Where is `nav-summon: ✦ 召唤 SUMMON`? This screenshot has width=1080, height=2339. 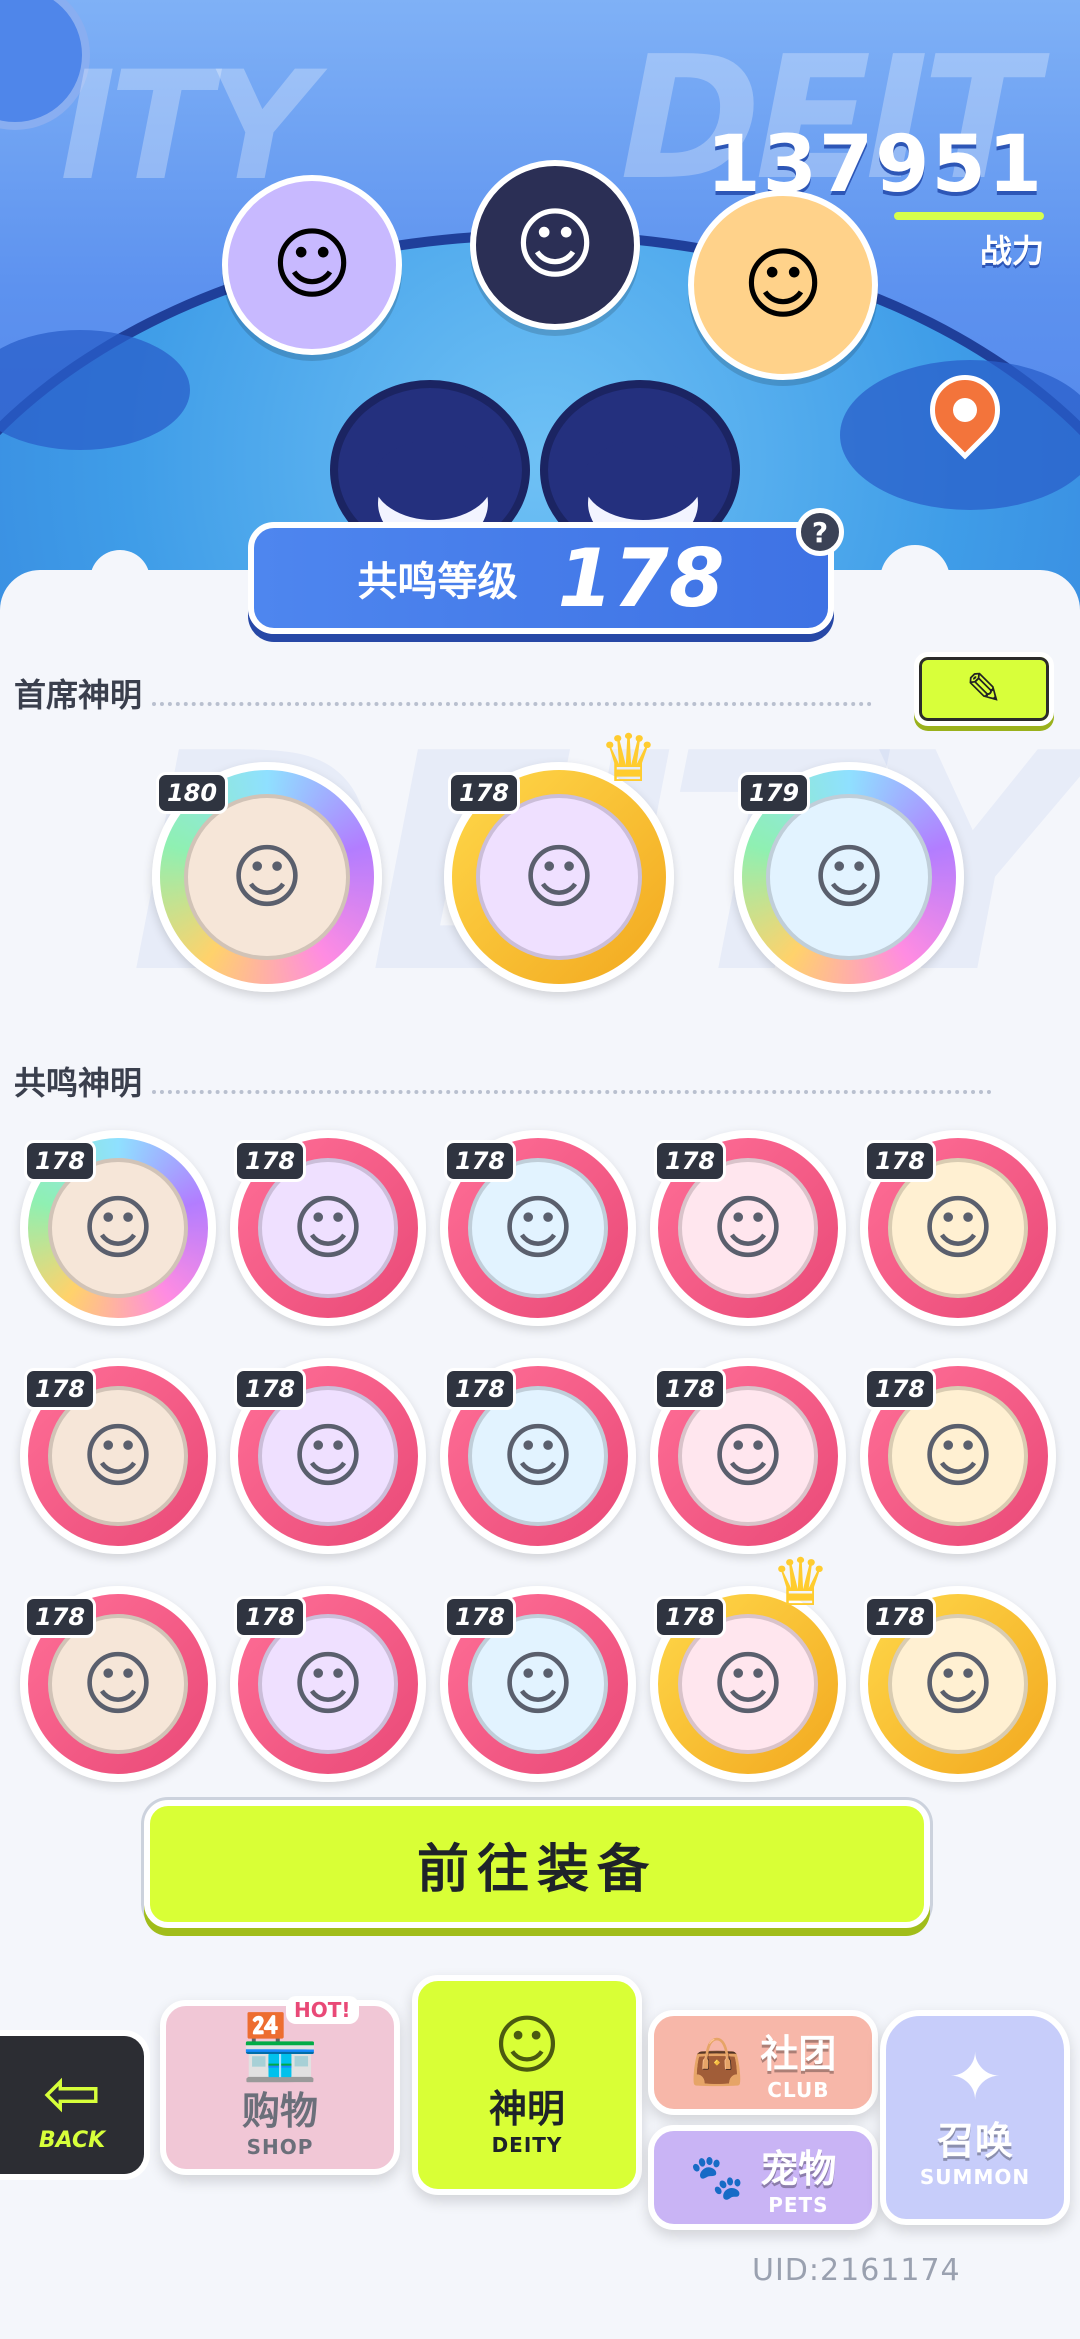
nav-summon: ✦ 召唤 SUMMON is located at coordinates (975, 2117).